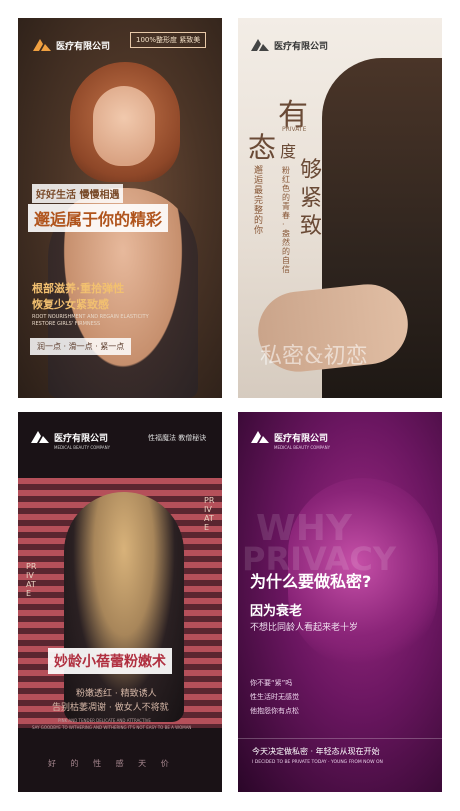 The height and width of the screenshot is (811, 460). I want to click on list-item-1: 你不要“紧”吗, so click(271, 683).